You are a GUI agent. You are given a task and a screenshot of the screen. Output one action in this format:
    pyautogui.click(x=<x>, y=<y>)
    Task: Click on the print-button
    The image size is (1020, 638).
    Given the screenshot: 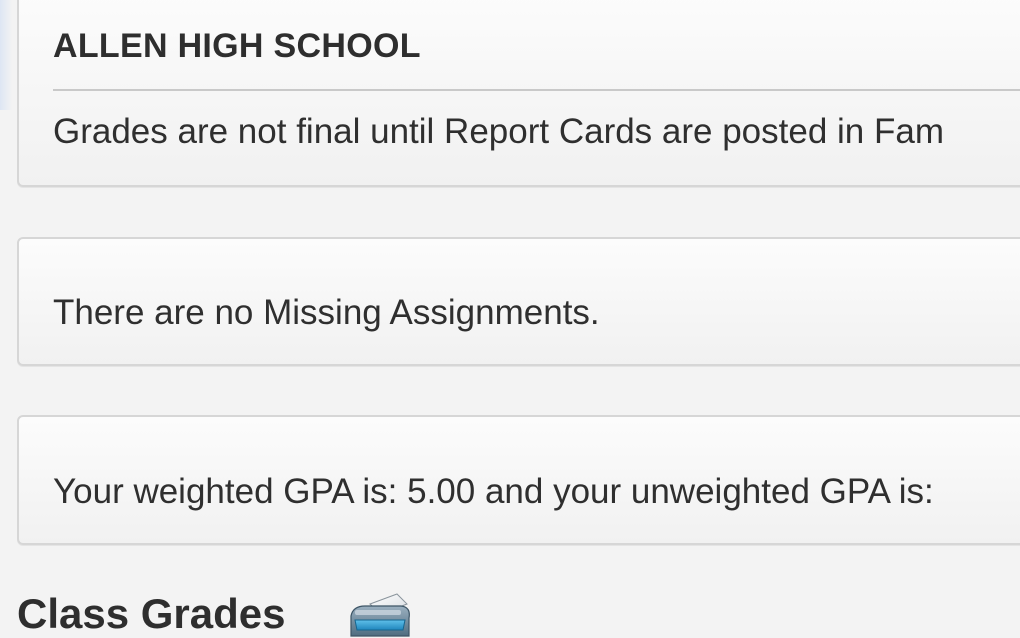 What is the action you would take?
    pyautogui.click(x=380, y=614)
    